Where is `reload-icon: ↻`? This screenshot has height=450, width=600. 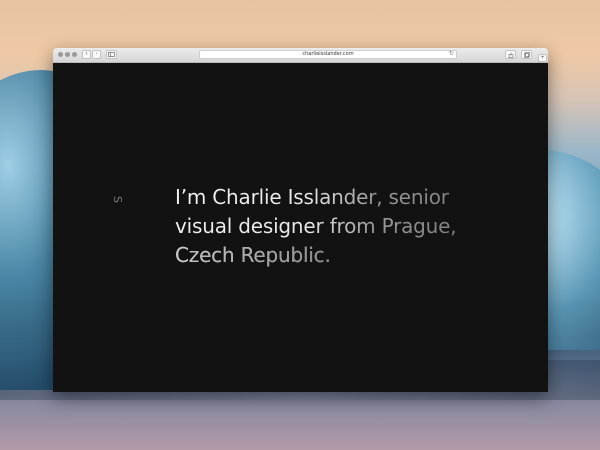 reload-icon: ↻ is located at coordinates (451, 54).